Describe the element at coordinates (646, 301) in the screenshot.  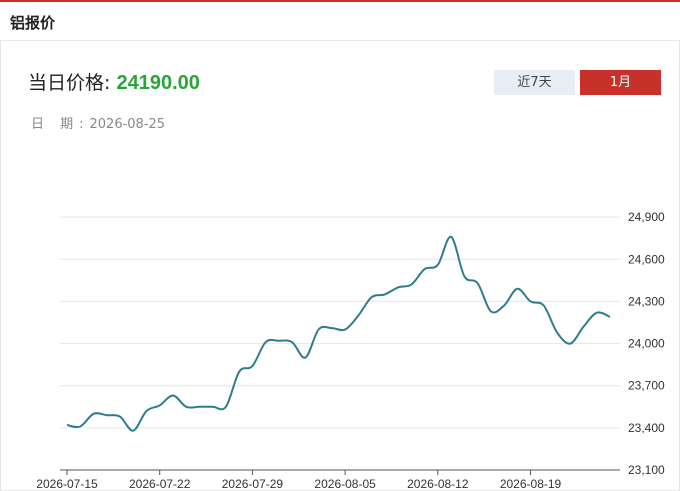
I see `y-tick-label: 24,300` at that location.